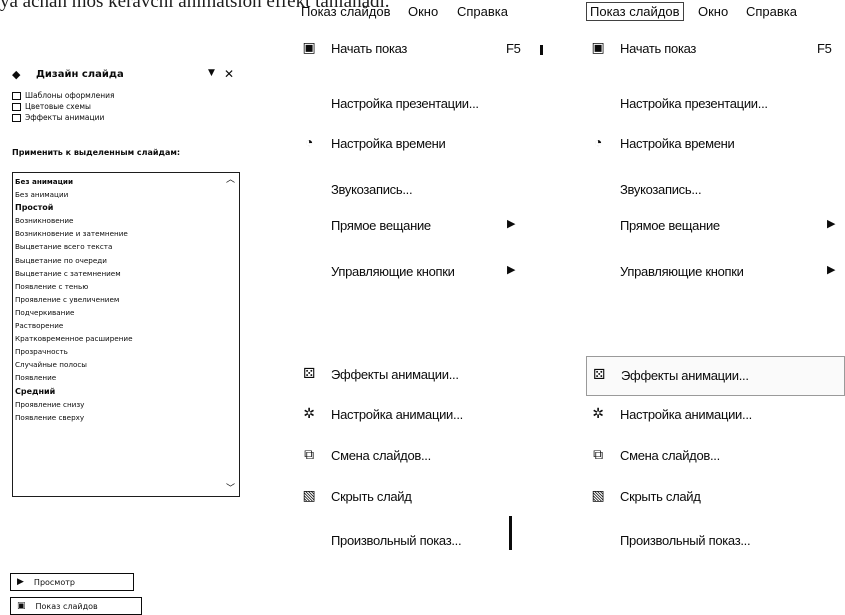 This screenshot has width=845, height=615. Describe the element at coordinates (120, 351) in the screenshot. I see `effects-list-item: Прозрачность` at that location.